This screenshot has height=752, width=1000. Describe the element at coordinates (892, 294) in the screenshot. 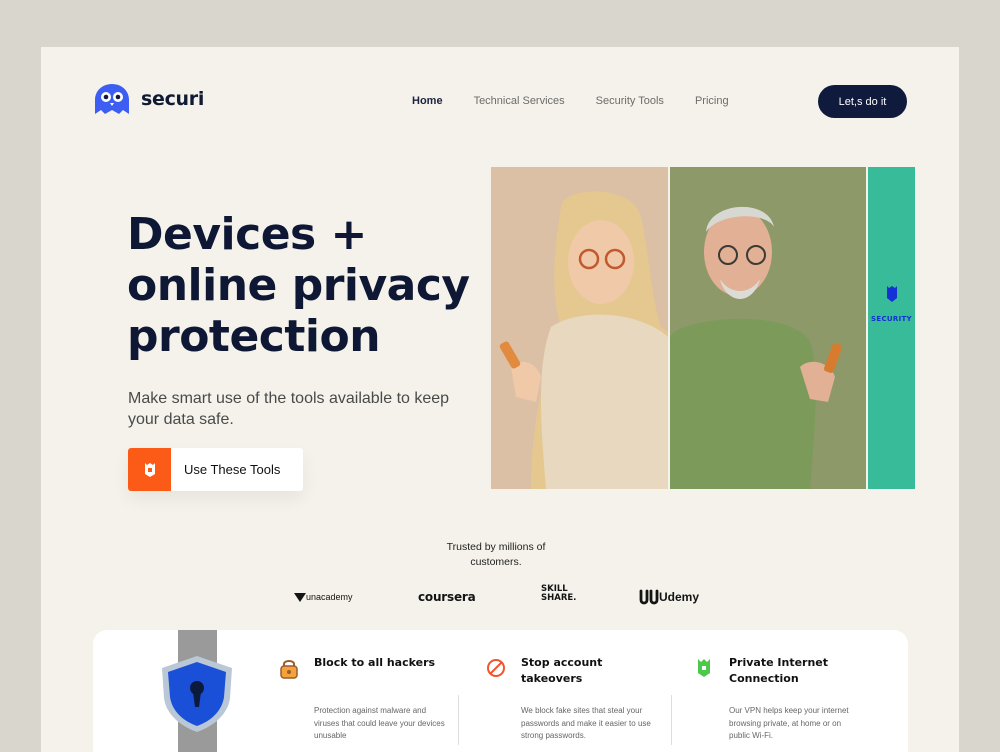

I see `security-shield-icon` at that location.